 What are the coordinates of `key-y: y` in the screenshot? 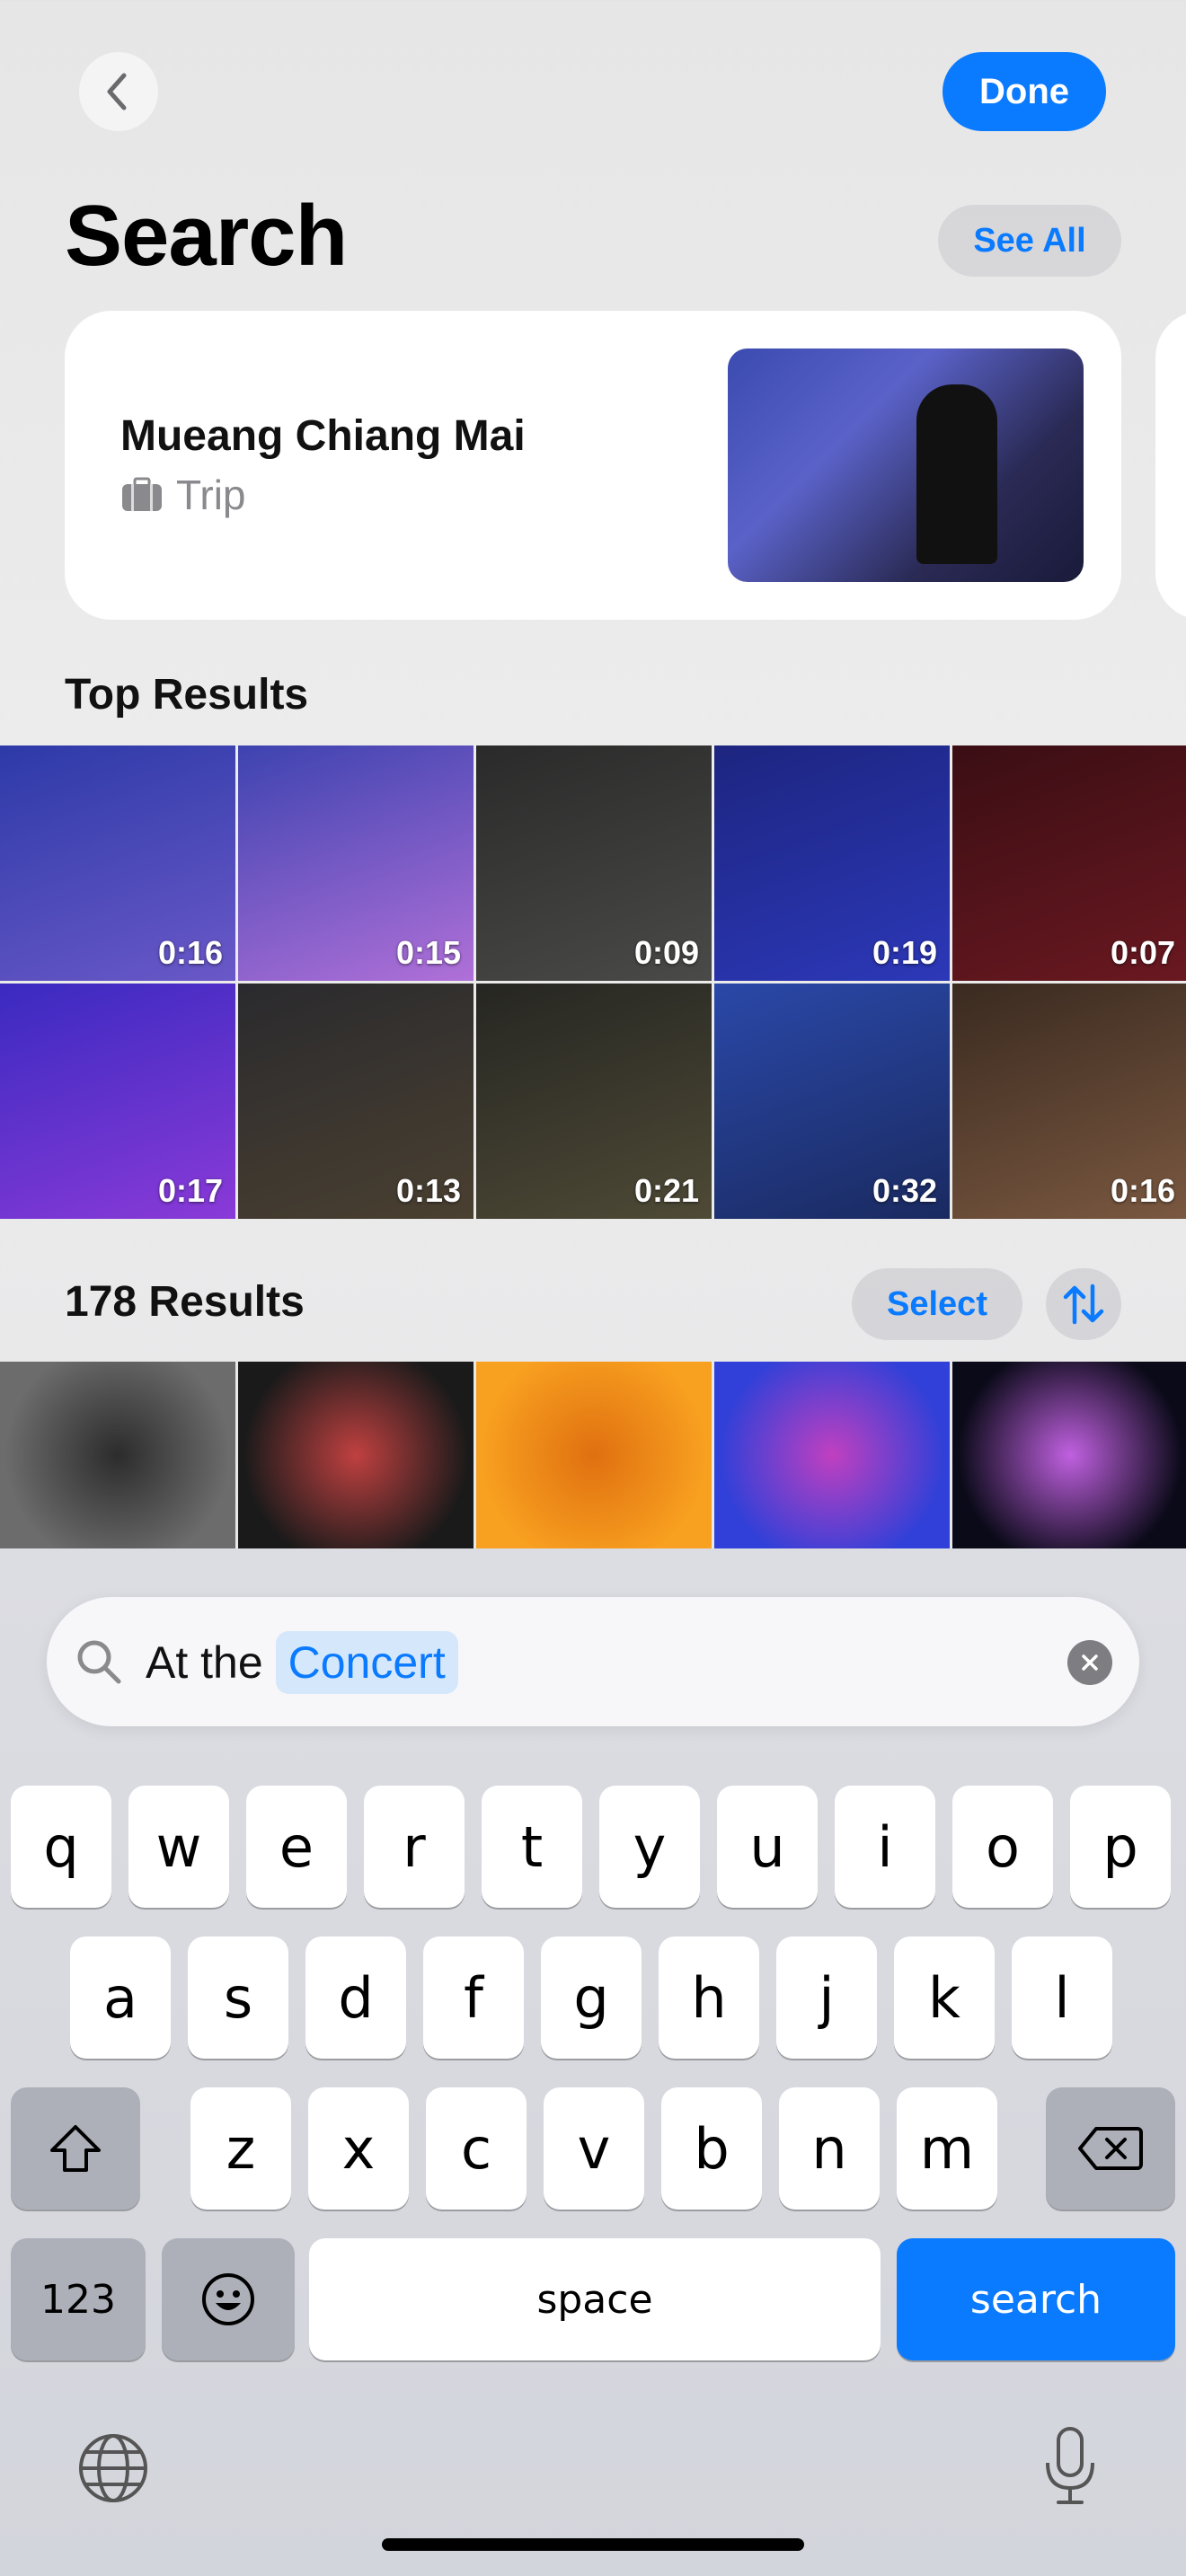 It's located at (649, 1847).